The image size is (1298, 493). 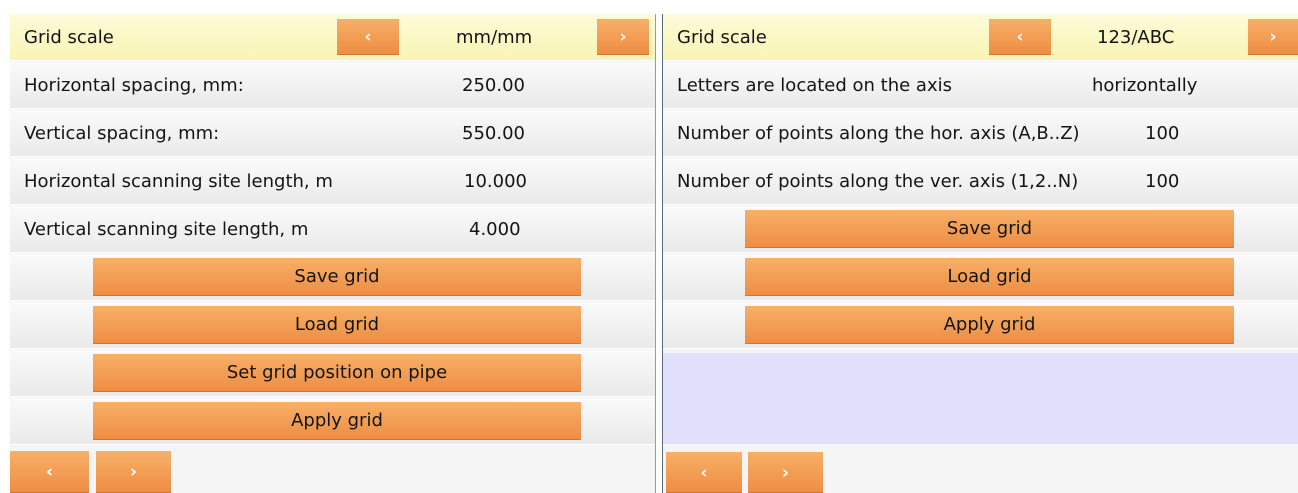 What do you see at coordinates (332, 229) in the screenshot?
I see `vertical-site-length-row: Vertical scanning site length, m 4.000` at bounding box center [332, 229].